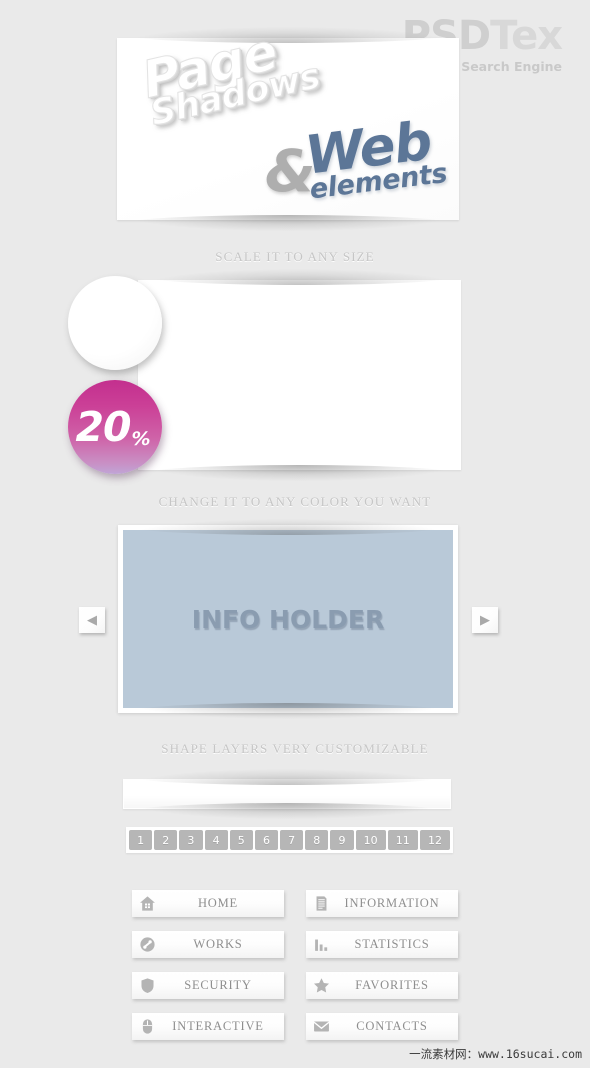  What do you see at coordinates (295, 501) in the screenshot?
I see `caption-color: CHANGE IT TO ANY COLOR YOU WANT` at bounding box center [295, 501].